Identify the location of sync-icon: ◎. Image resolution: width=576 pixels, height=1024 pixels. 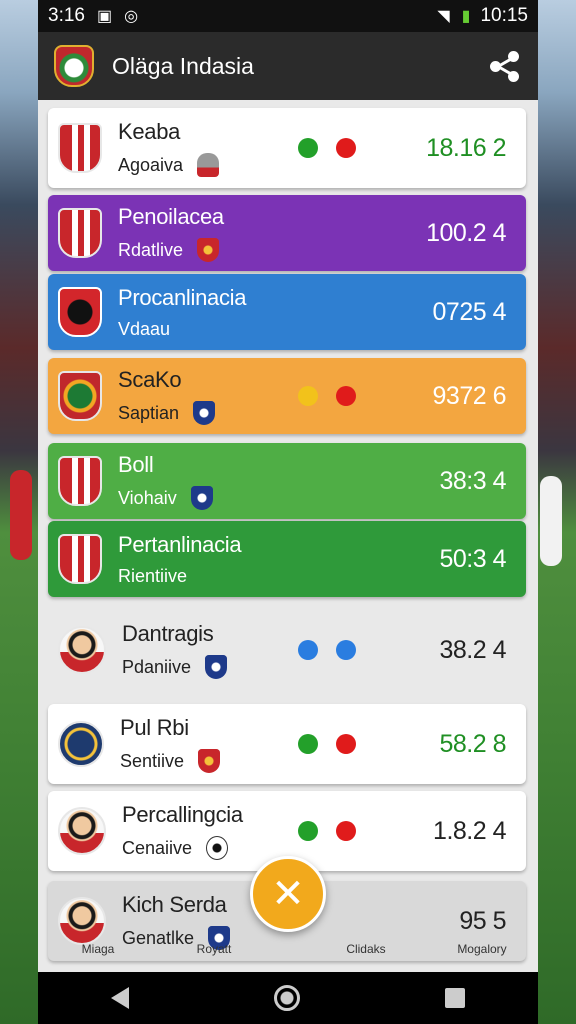
(131, 16).